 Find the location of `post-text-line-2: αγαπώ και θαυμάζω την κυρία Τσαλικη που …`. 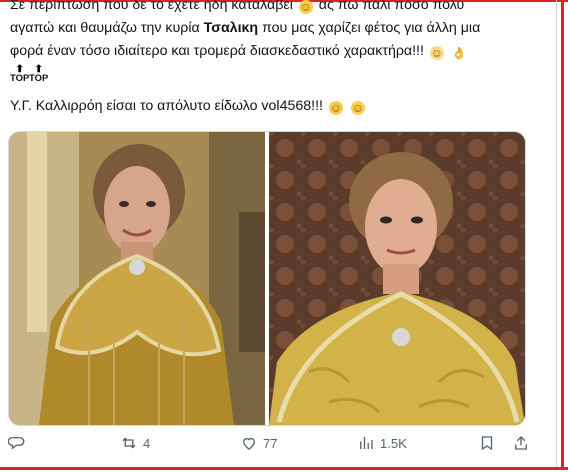

post-text-line-2: αγαπώ και θαυμάζω την κυρία Τσαλικη που … is located at coordinates (245, 28).